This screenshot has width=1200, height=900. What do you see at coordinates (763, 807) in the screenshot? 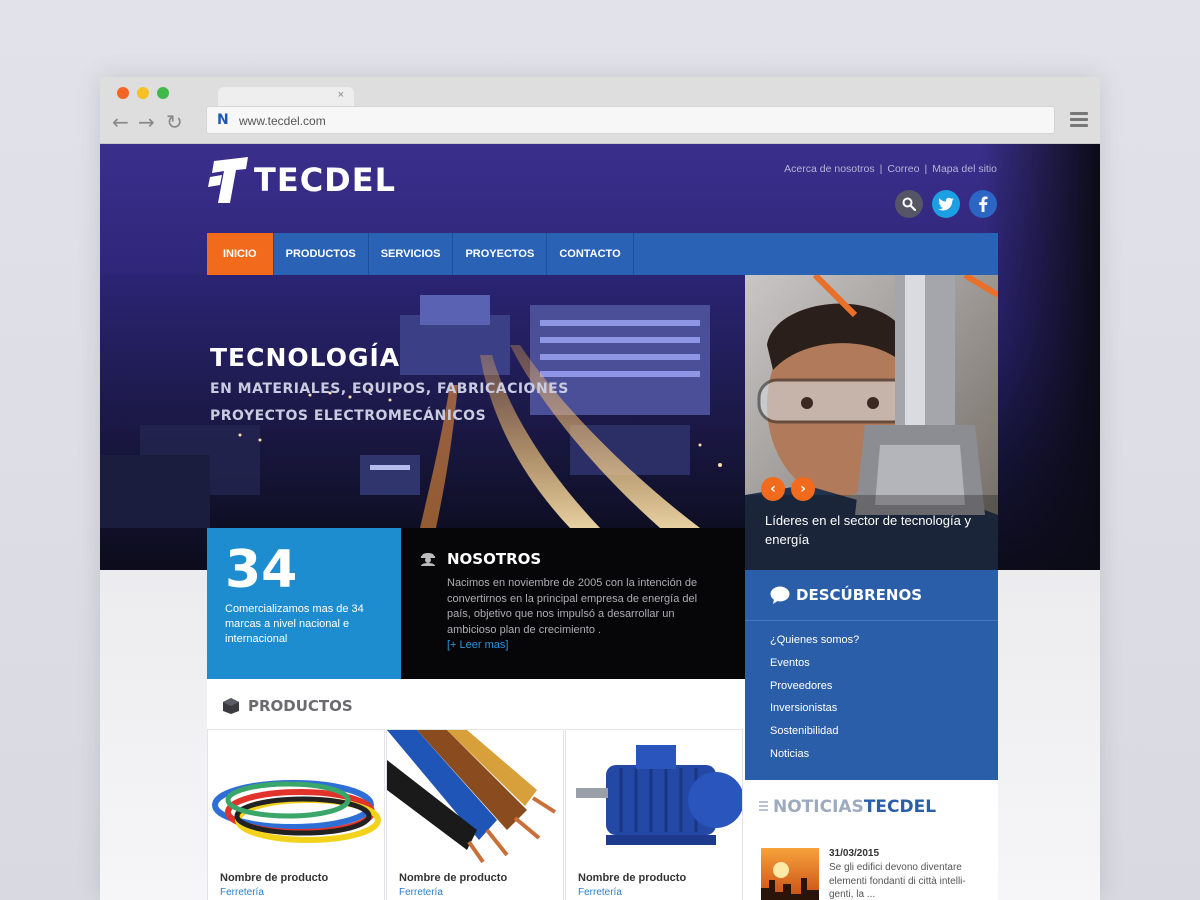
I see `list-lines-icon` at bounding box center [763, 807].